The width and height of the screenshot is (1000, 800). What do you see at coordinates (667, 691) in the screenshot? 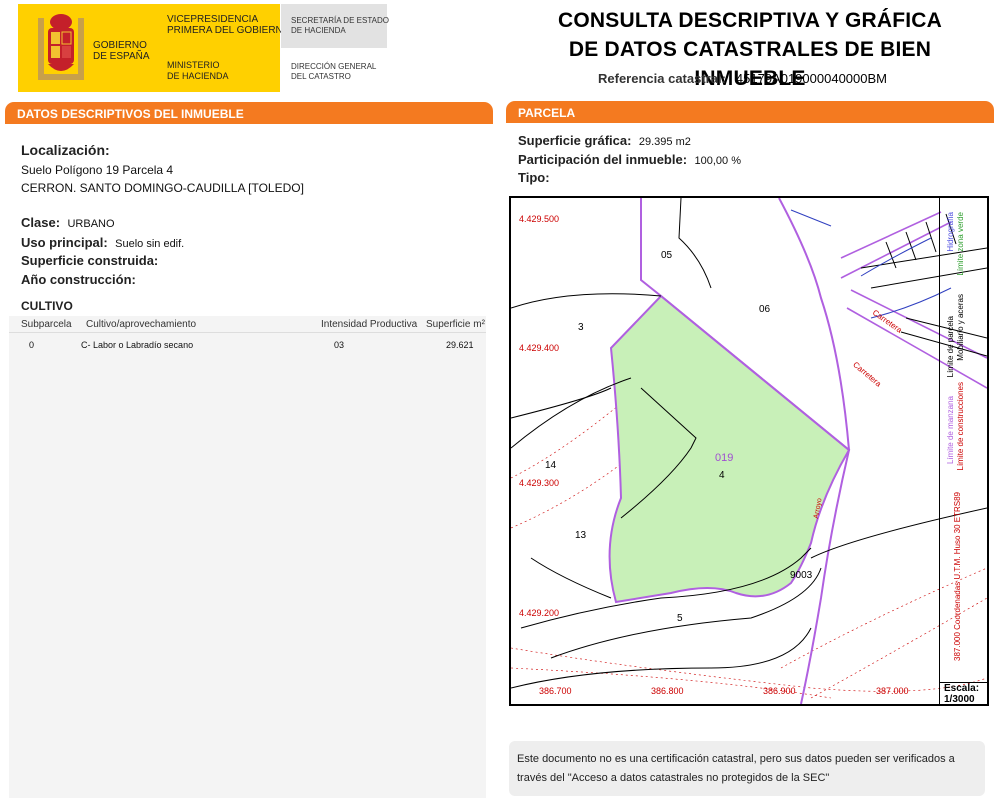
I see `x-label: 386.800` at bounding box center [667, 691].